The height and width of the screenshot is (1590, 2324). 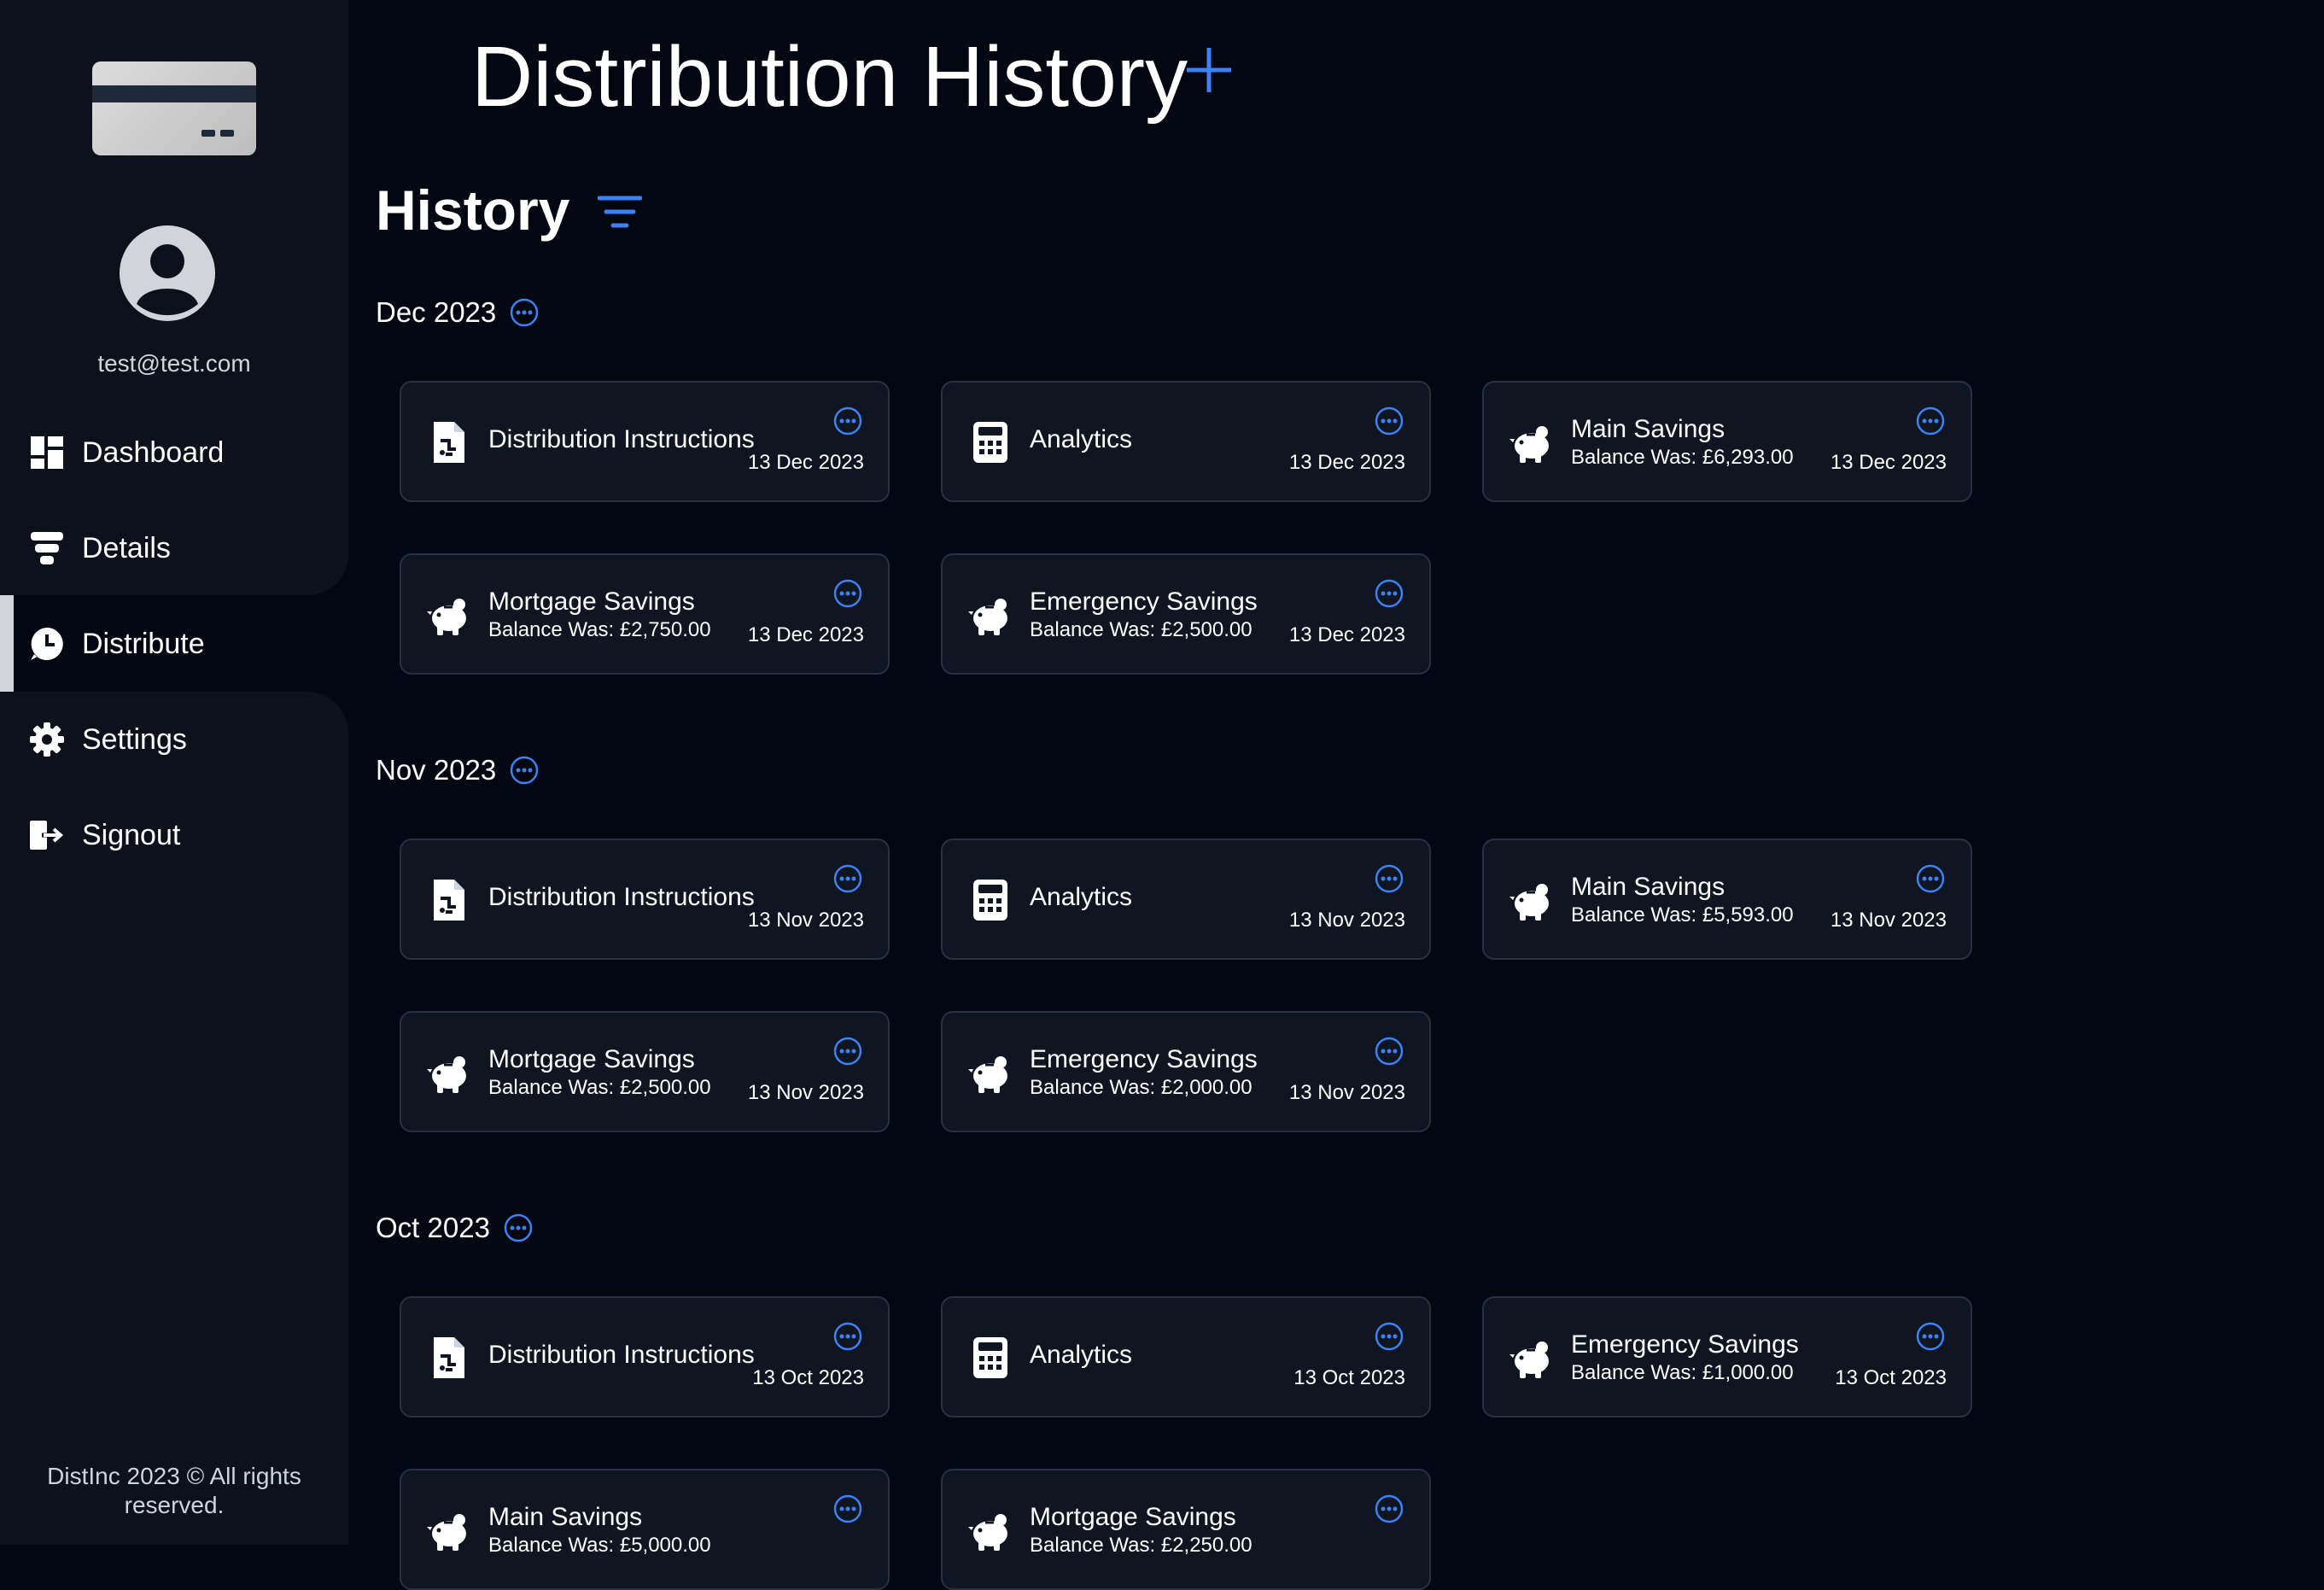 I want to click on nav-dashboard: Dashboard, so click(x=127, y=452).